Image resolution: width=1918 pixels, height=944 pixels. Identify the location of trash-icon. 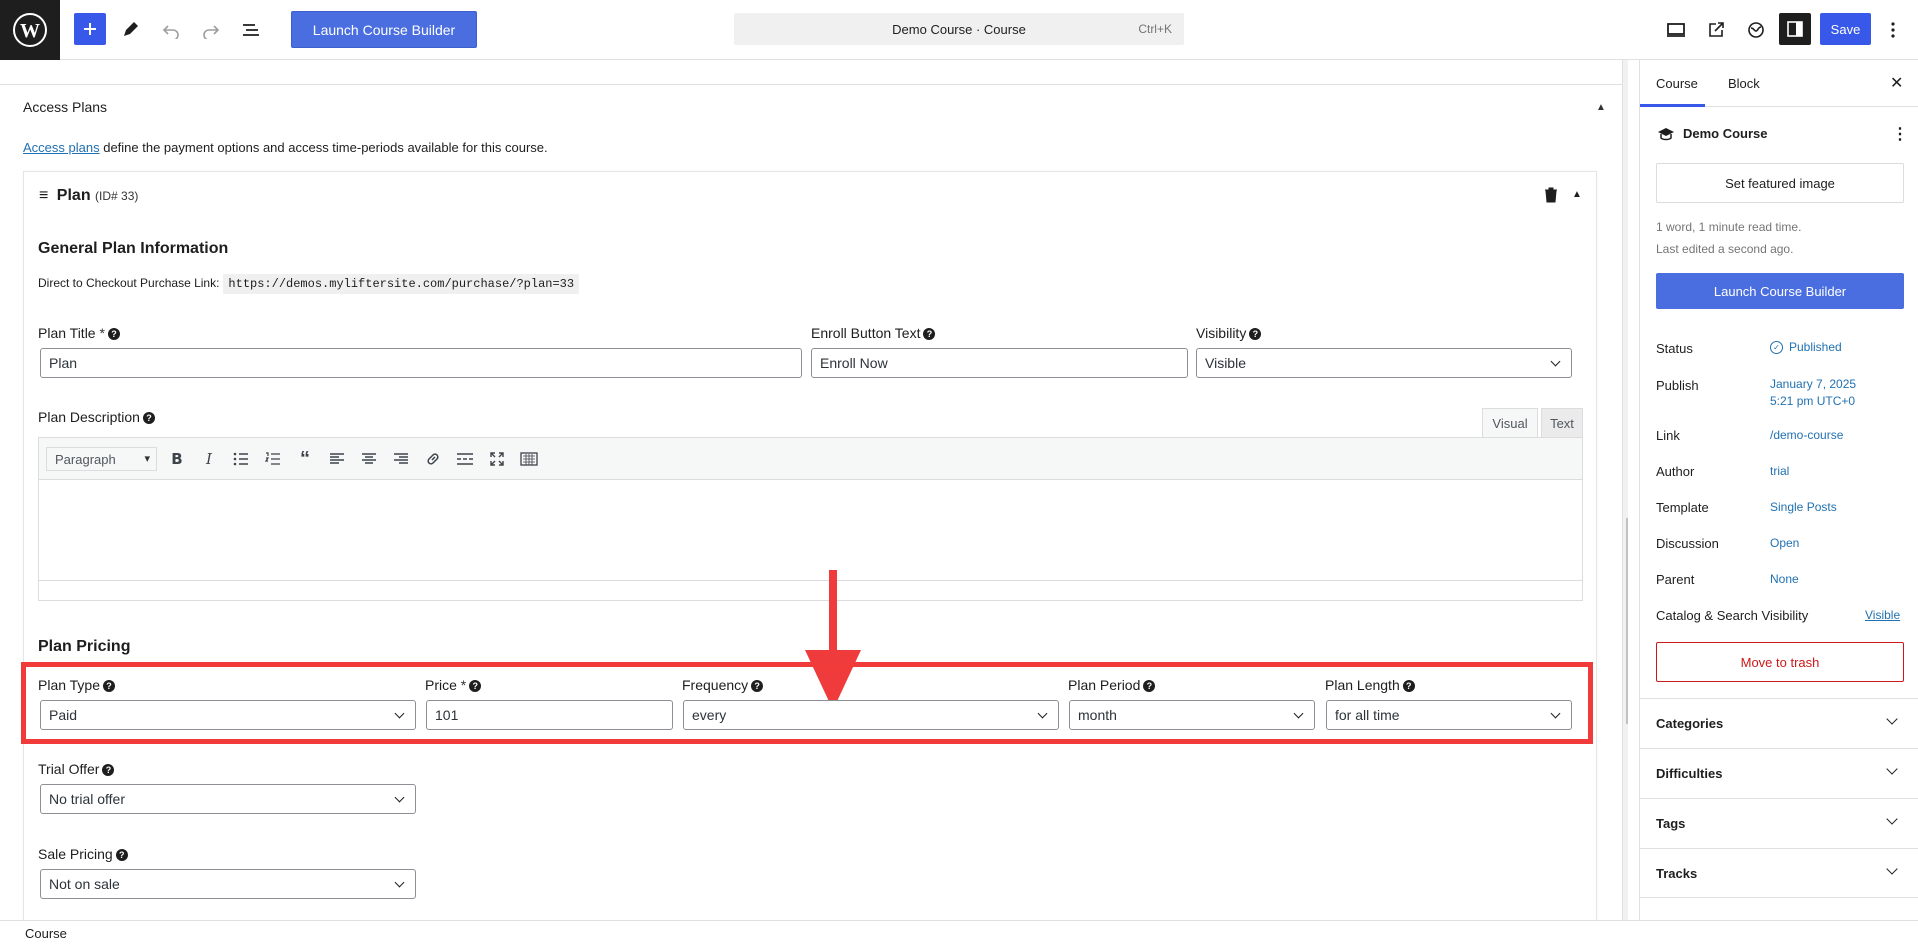
(1551, 194).